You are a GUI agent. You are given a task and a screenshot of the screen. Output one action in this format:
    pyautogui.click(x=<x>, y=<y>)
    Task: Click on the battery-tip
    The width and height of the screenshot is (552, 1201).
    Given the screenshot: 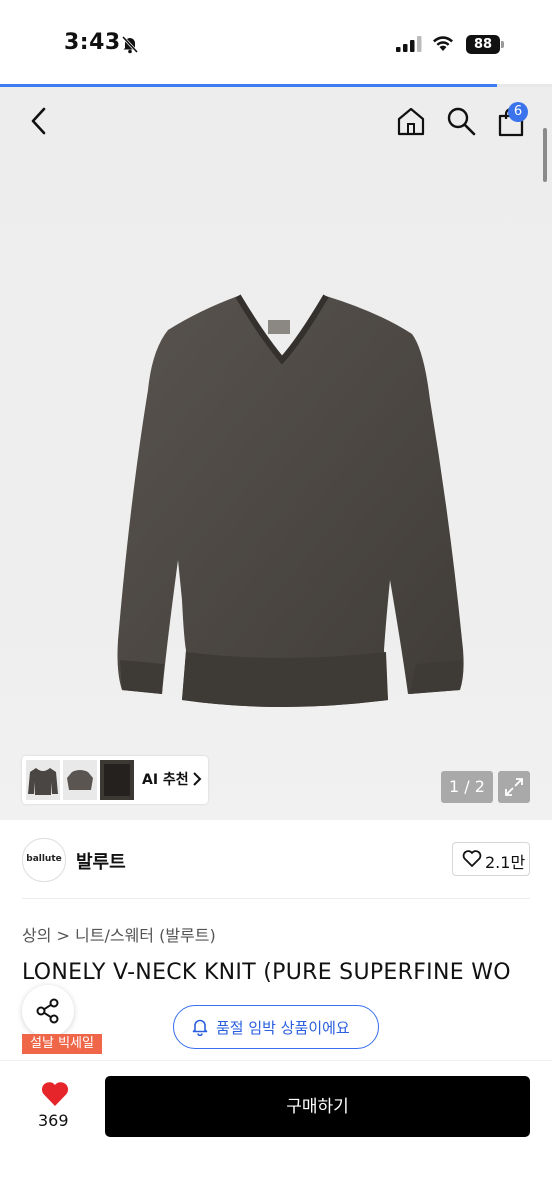 What is the action you would take?
    pyautogui.click(x=502, y=44)
    